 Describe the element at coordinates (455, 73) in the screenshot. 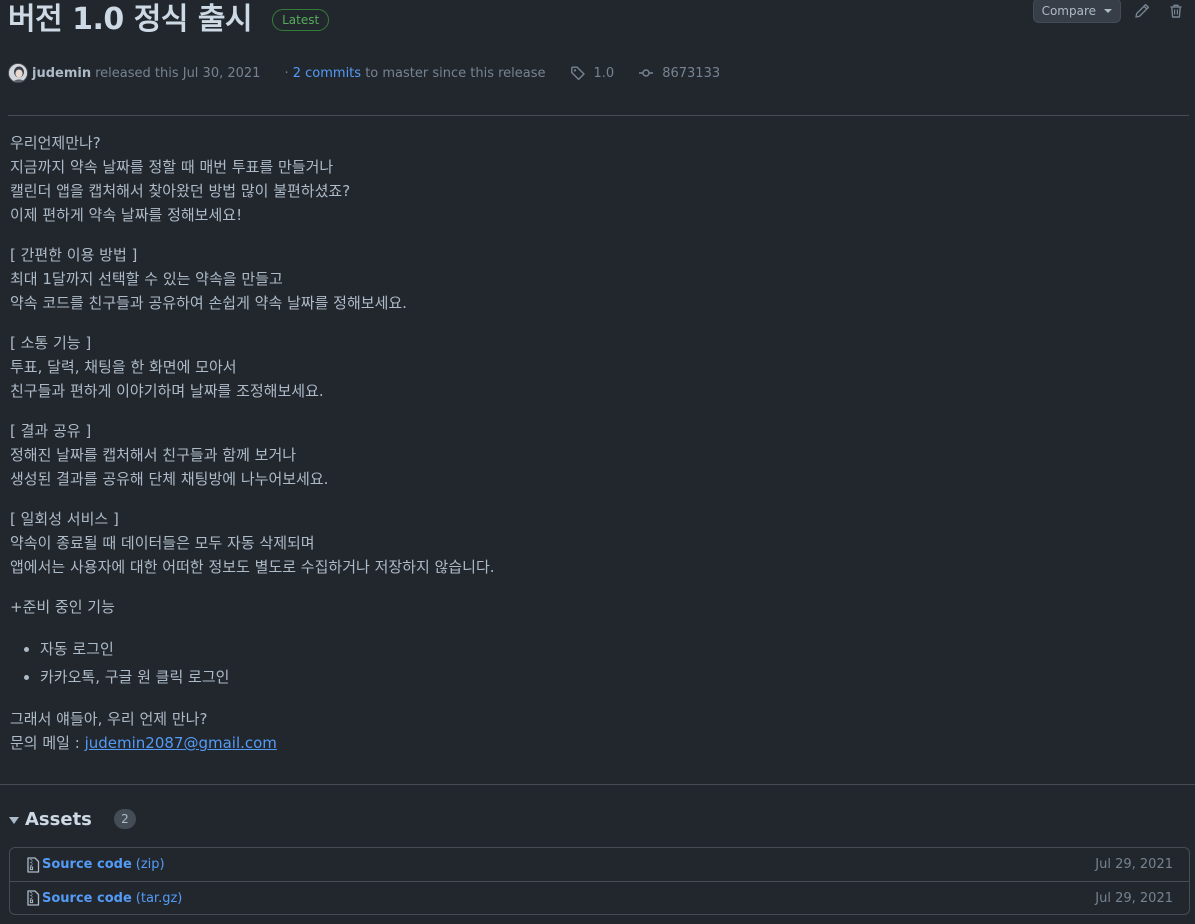

I see `commits-suffix: to master since this release` at that location.